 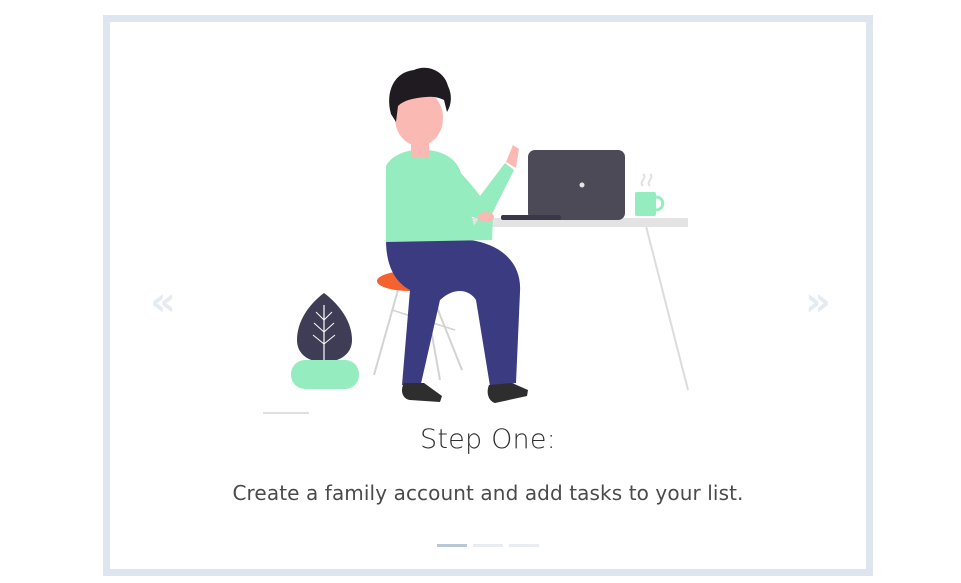 I want to click on step-title: Step One:, so click(x=488, y=439).